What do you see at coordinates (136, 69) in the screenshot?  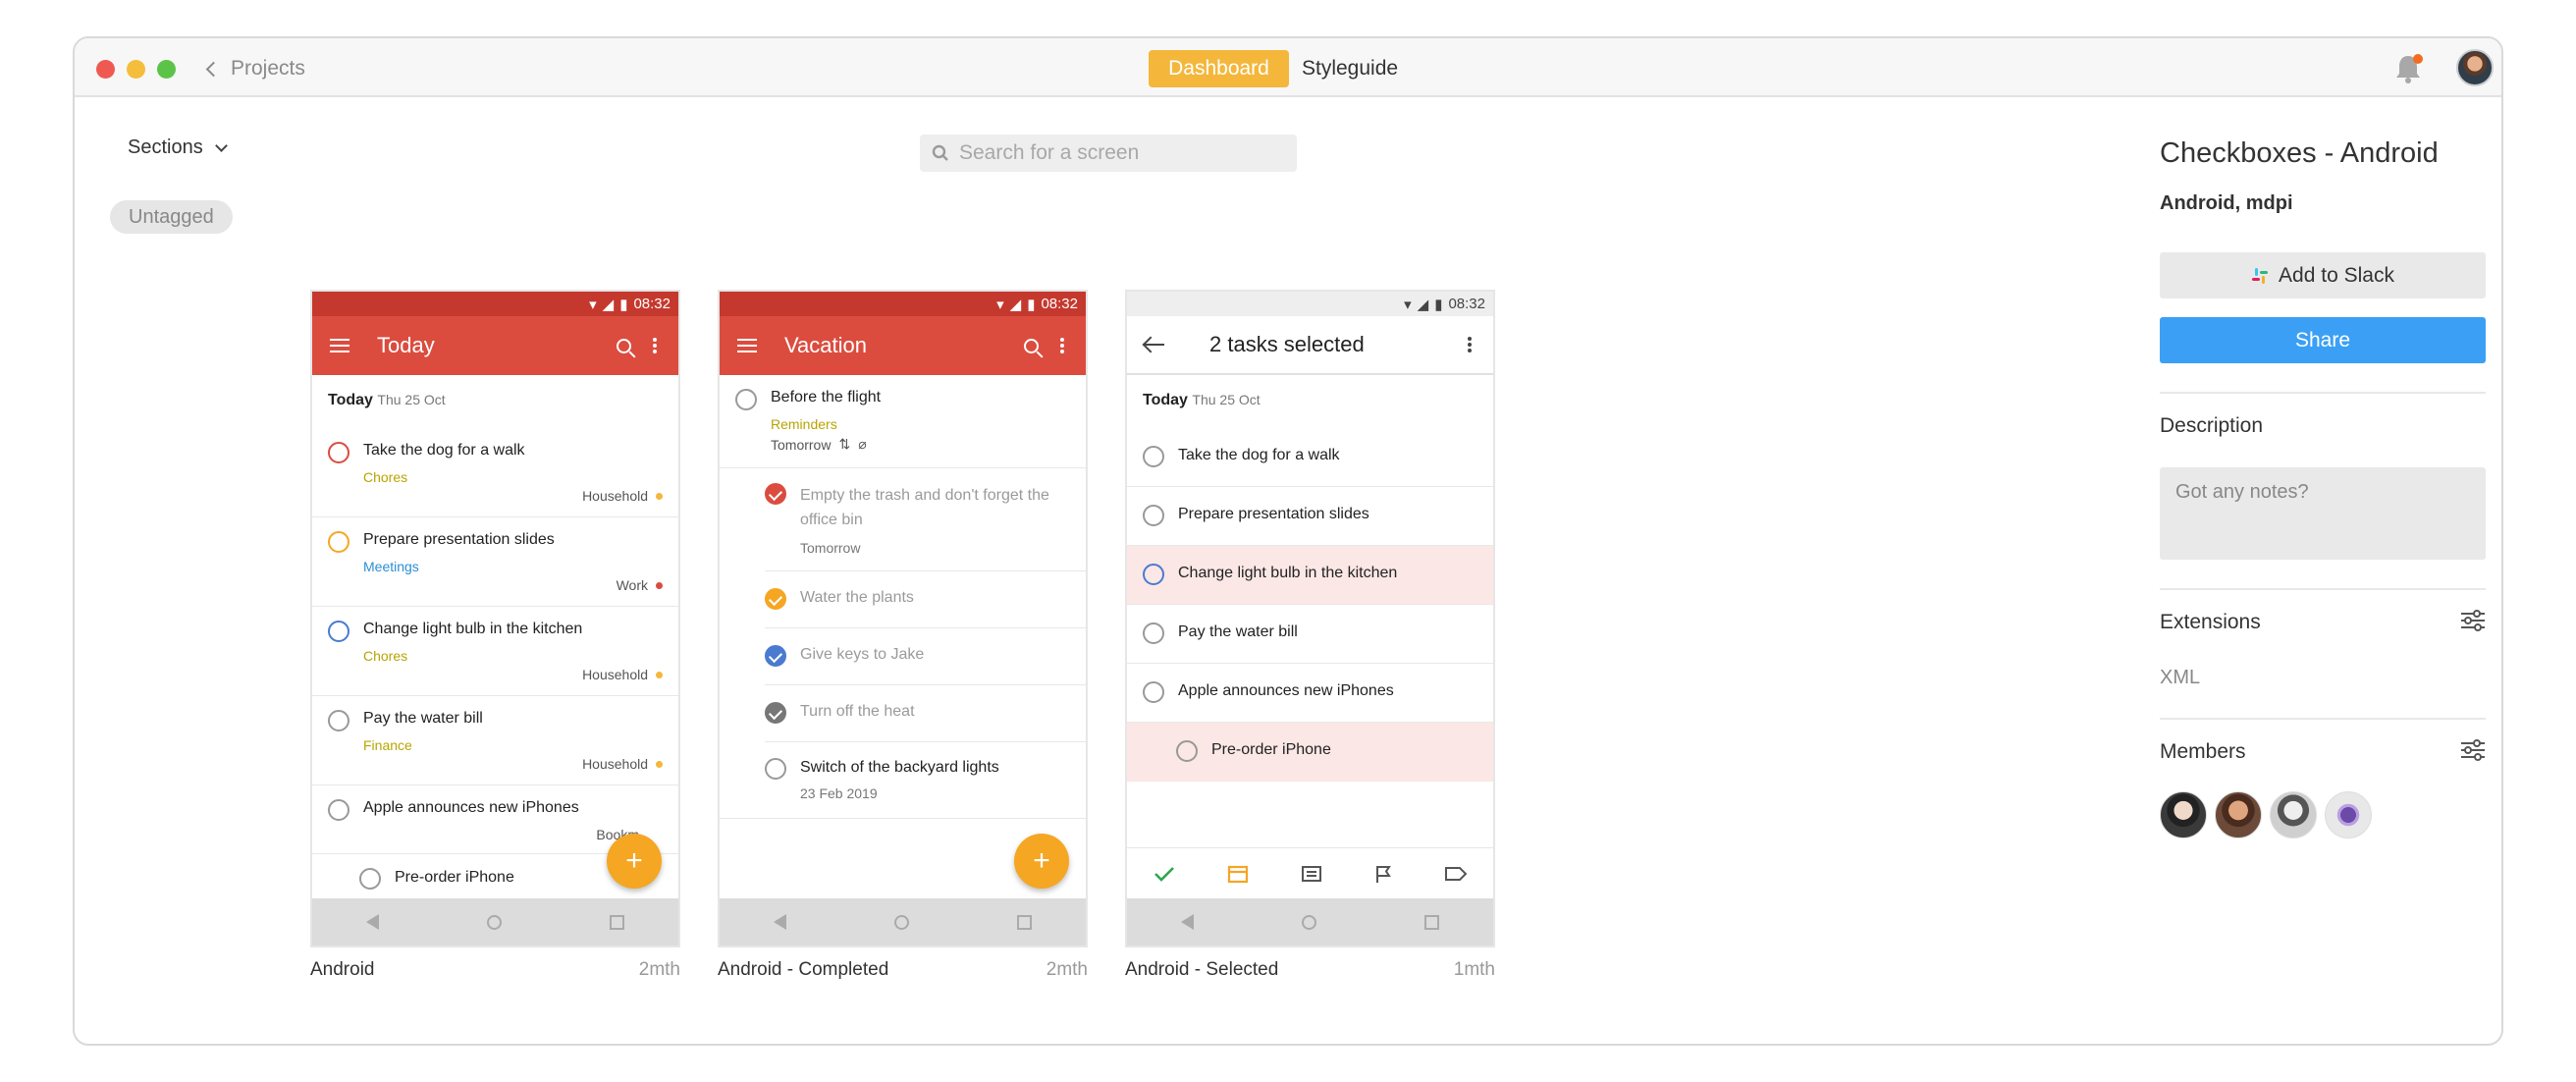 I see `minimize-window-button` at bounding box center [136, 69].